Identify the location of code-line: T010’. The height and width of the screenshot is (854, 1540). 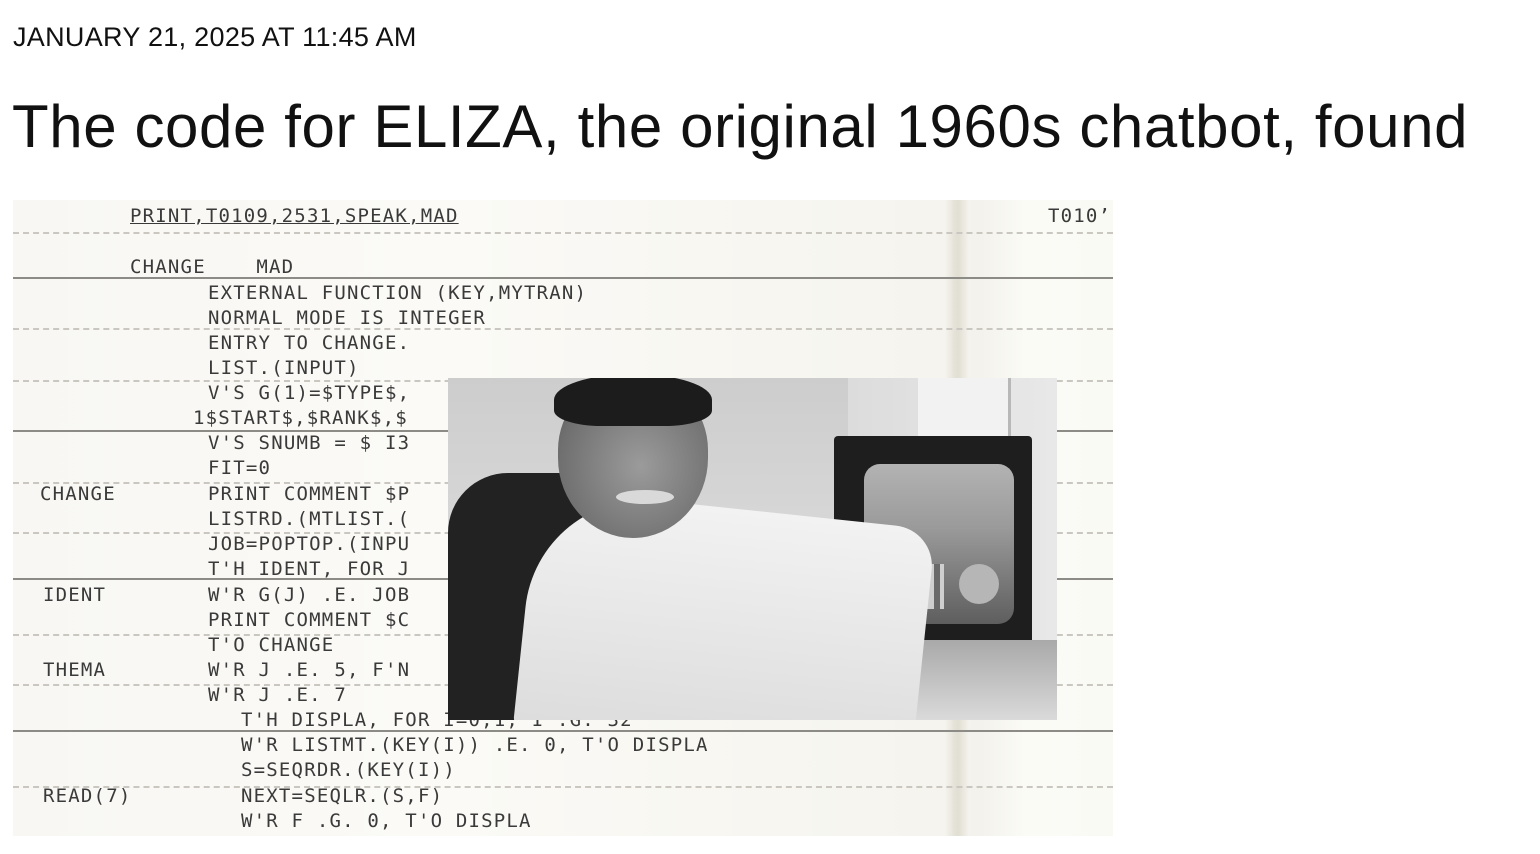
(1080, 216).